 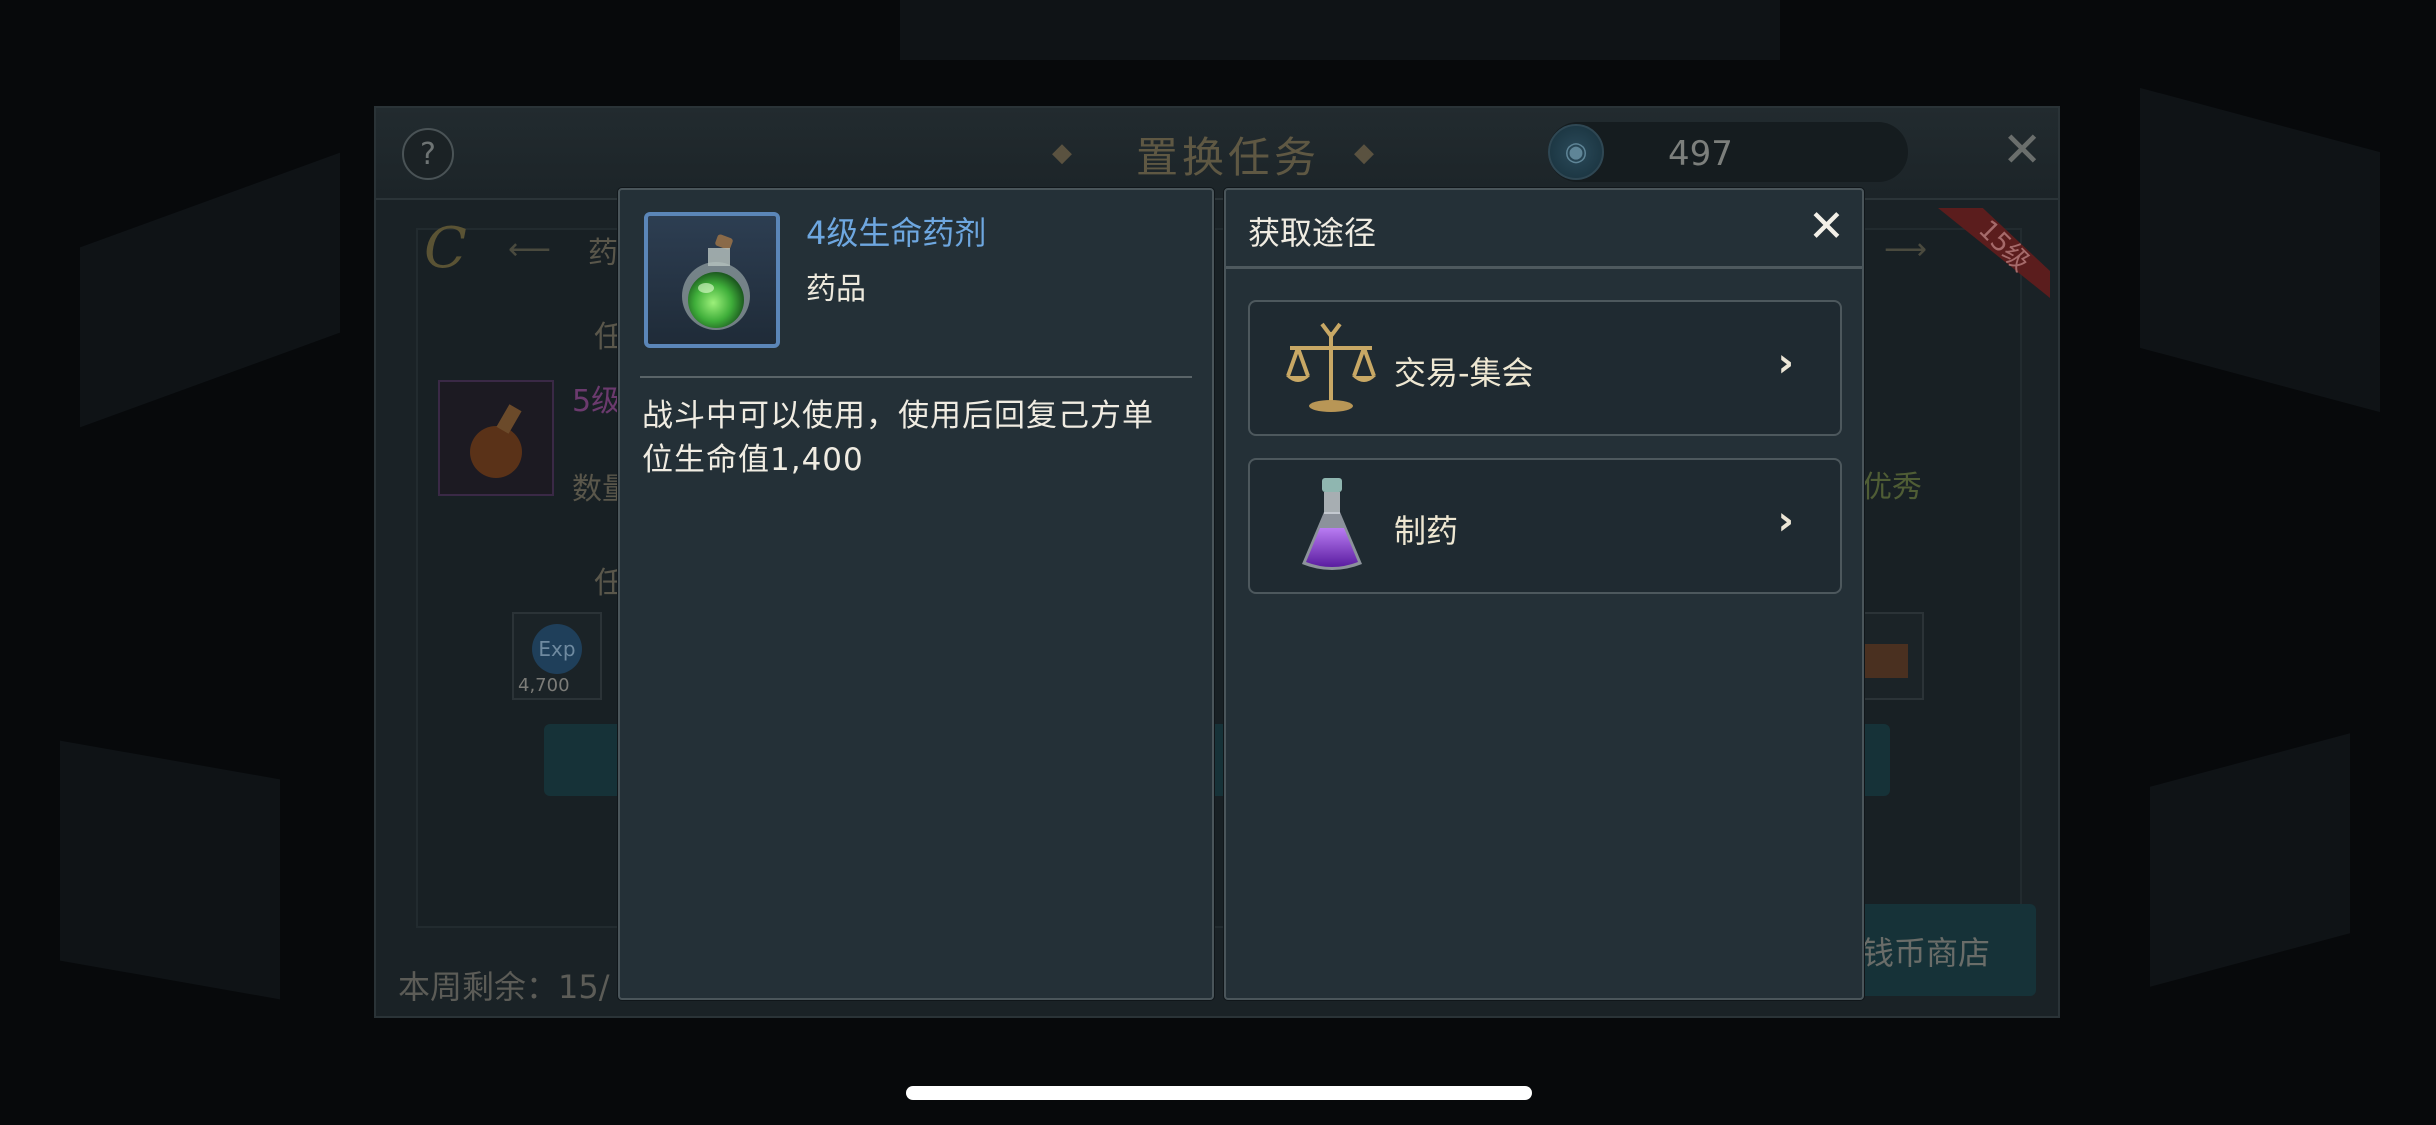 I want to click on coin-shop-button: 钱币商店, so click(x=1943, y=950).